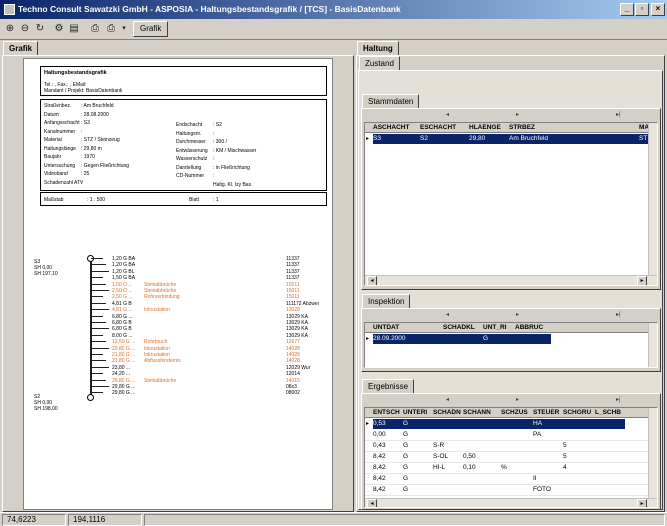 The width and height of the screenshot is (667, 526). What do you see at coordinates (548, 413) in the screenshot?
I see `column-header: STEUER` at bounding box center [548, 413].